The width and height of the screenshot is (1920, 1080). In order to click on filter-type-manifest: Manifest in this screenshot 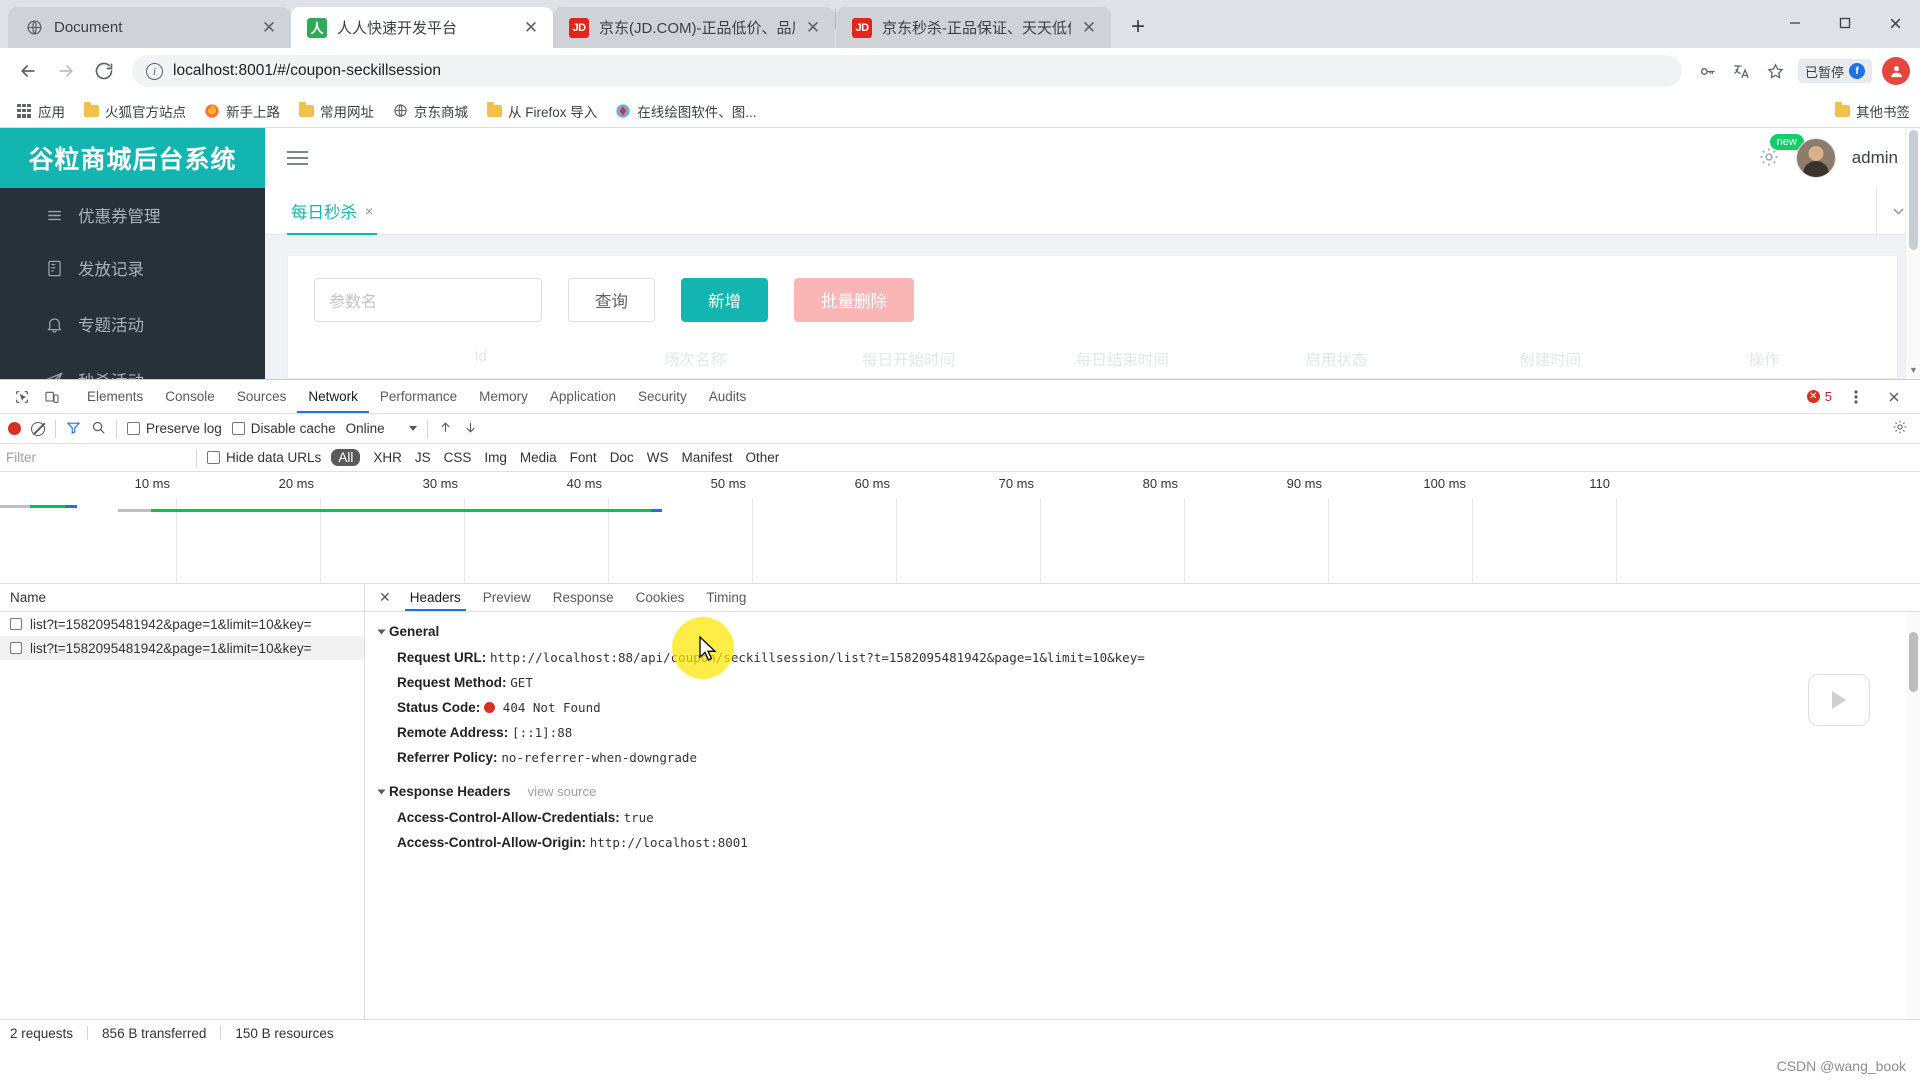, I will do `click(706, 457)`.